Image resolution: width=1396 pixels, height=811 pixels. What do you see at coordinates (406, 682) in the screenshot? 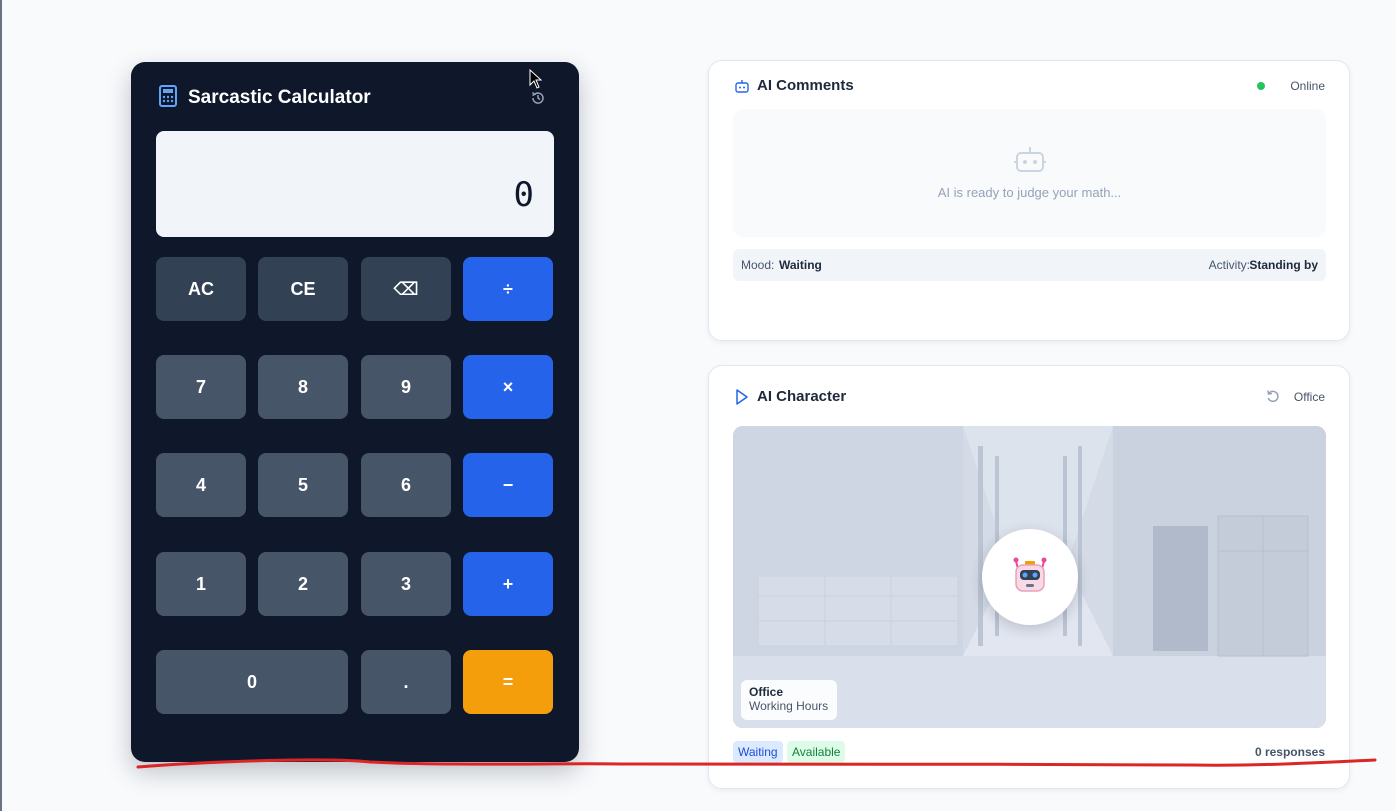
I see `decimal-button: .` at bounding box center [406, 682].